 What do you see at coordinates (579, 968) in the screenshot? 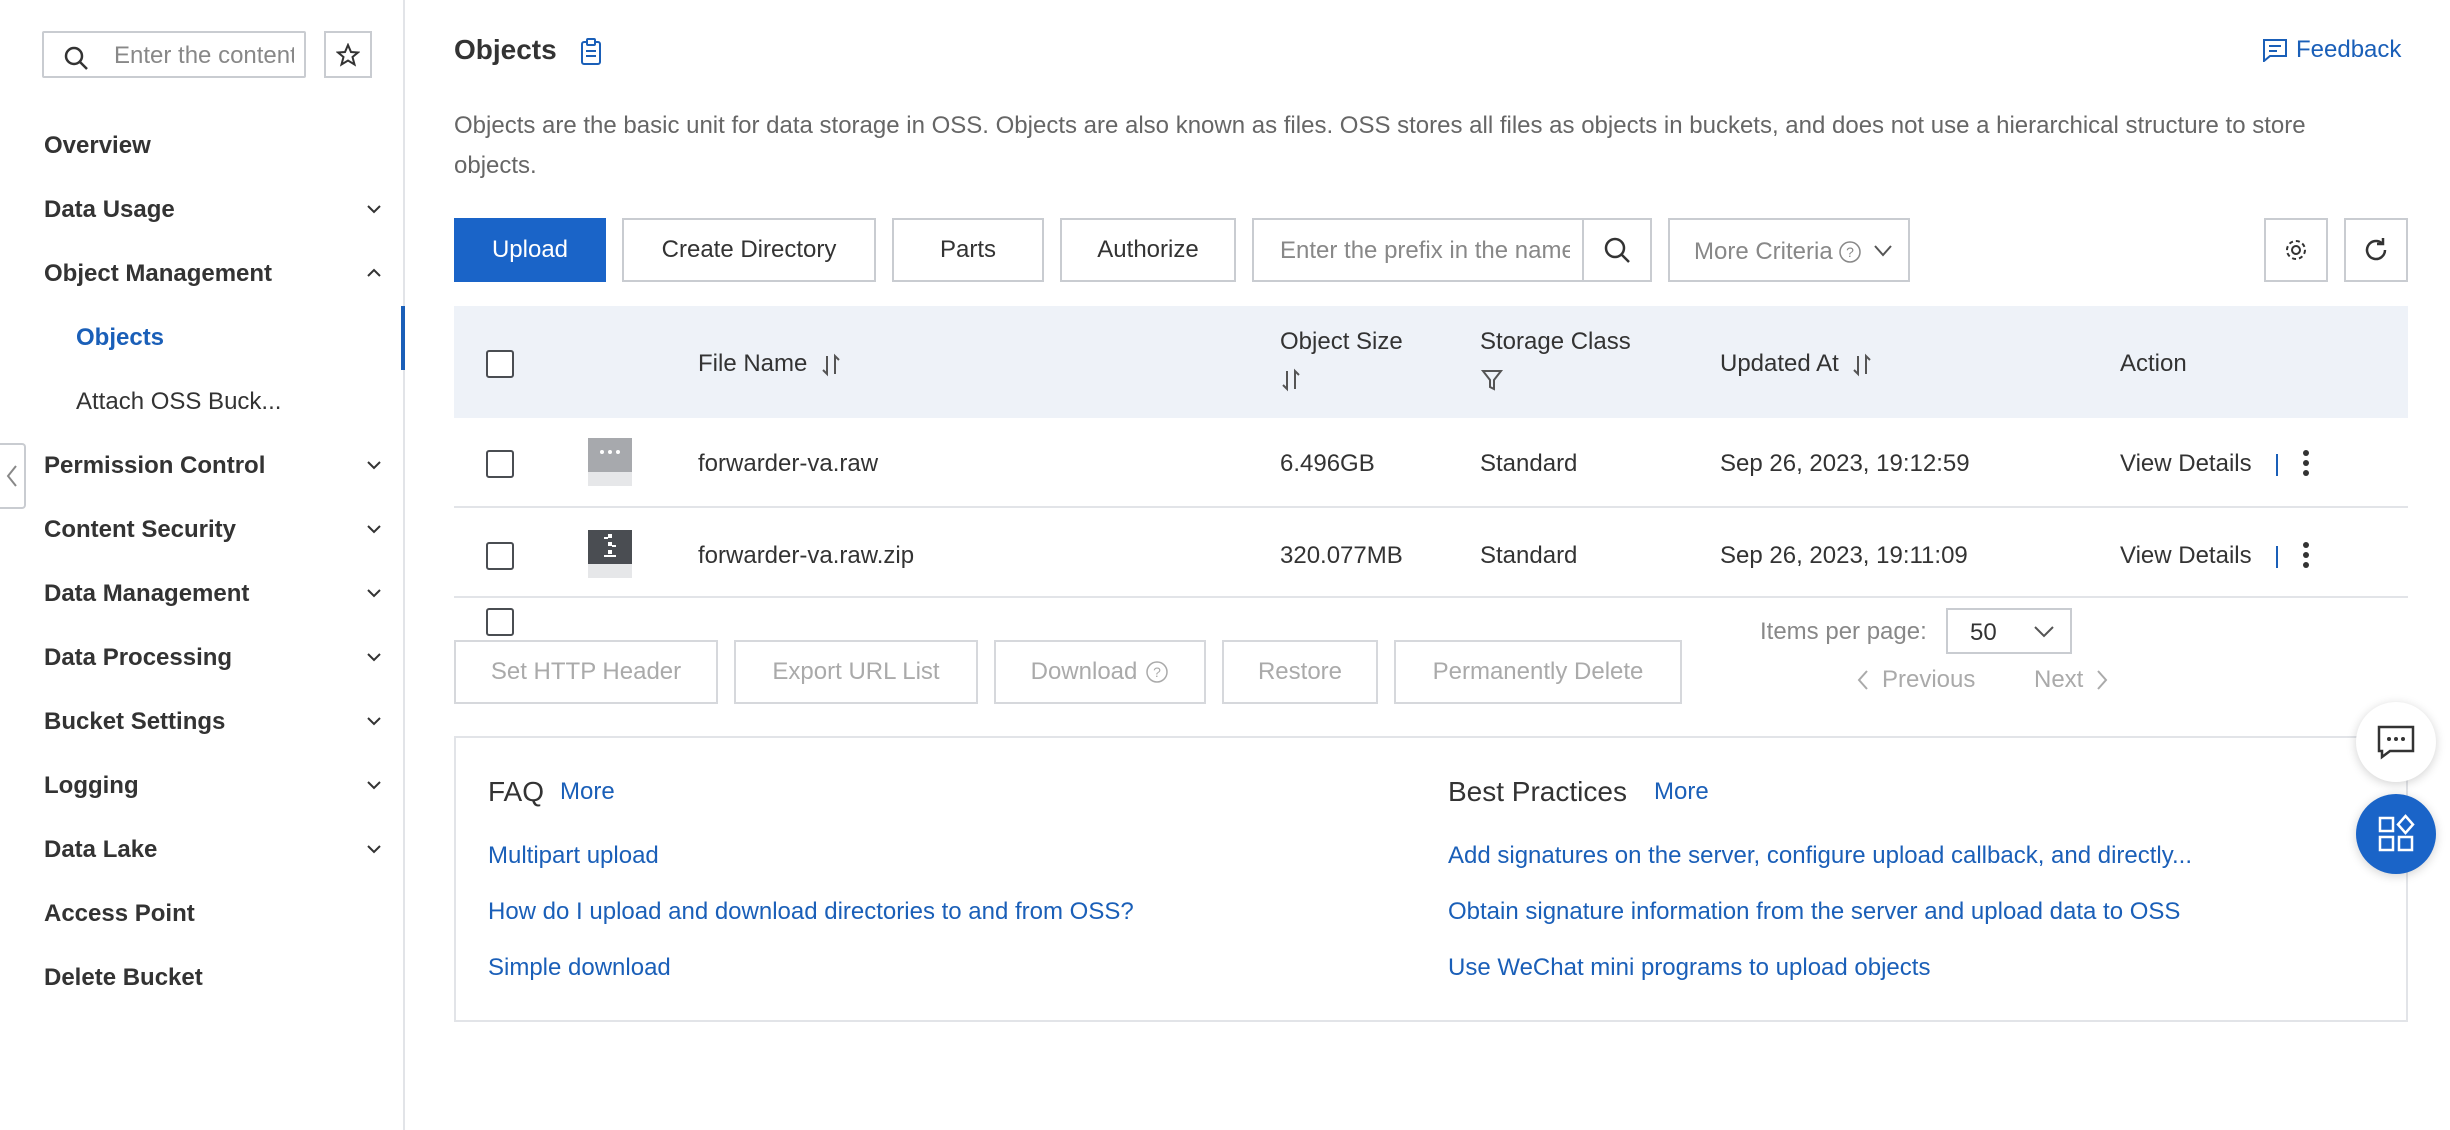
I see `faq-link: Simple download` at bounding box center [579, 968].